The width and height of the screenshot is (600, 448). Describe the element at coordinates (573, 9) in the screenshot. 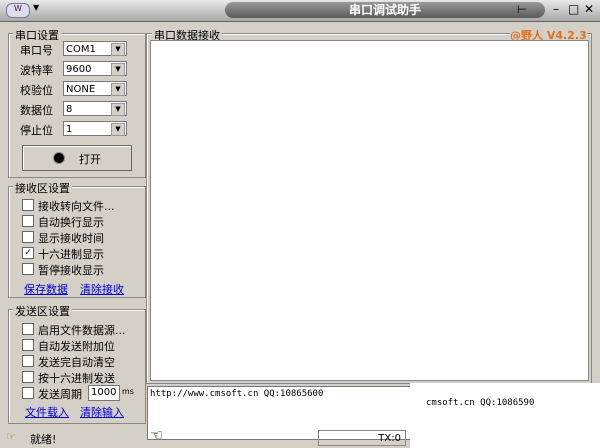

I see `maximize-button: □` at that location.